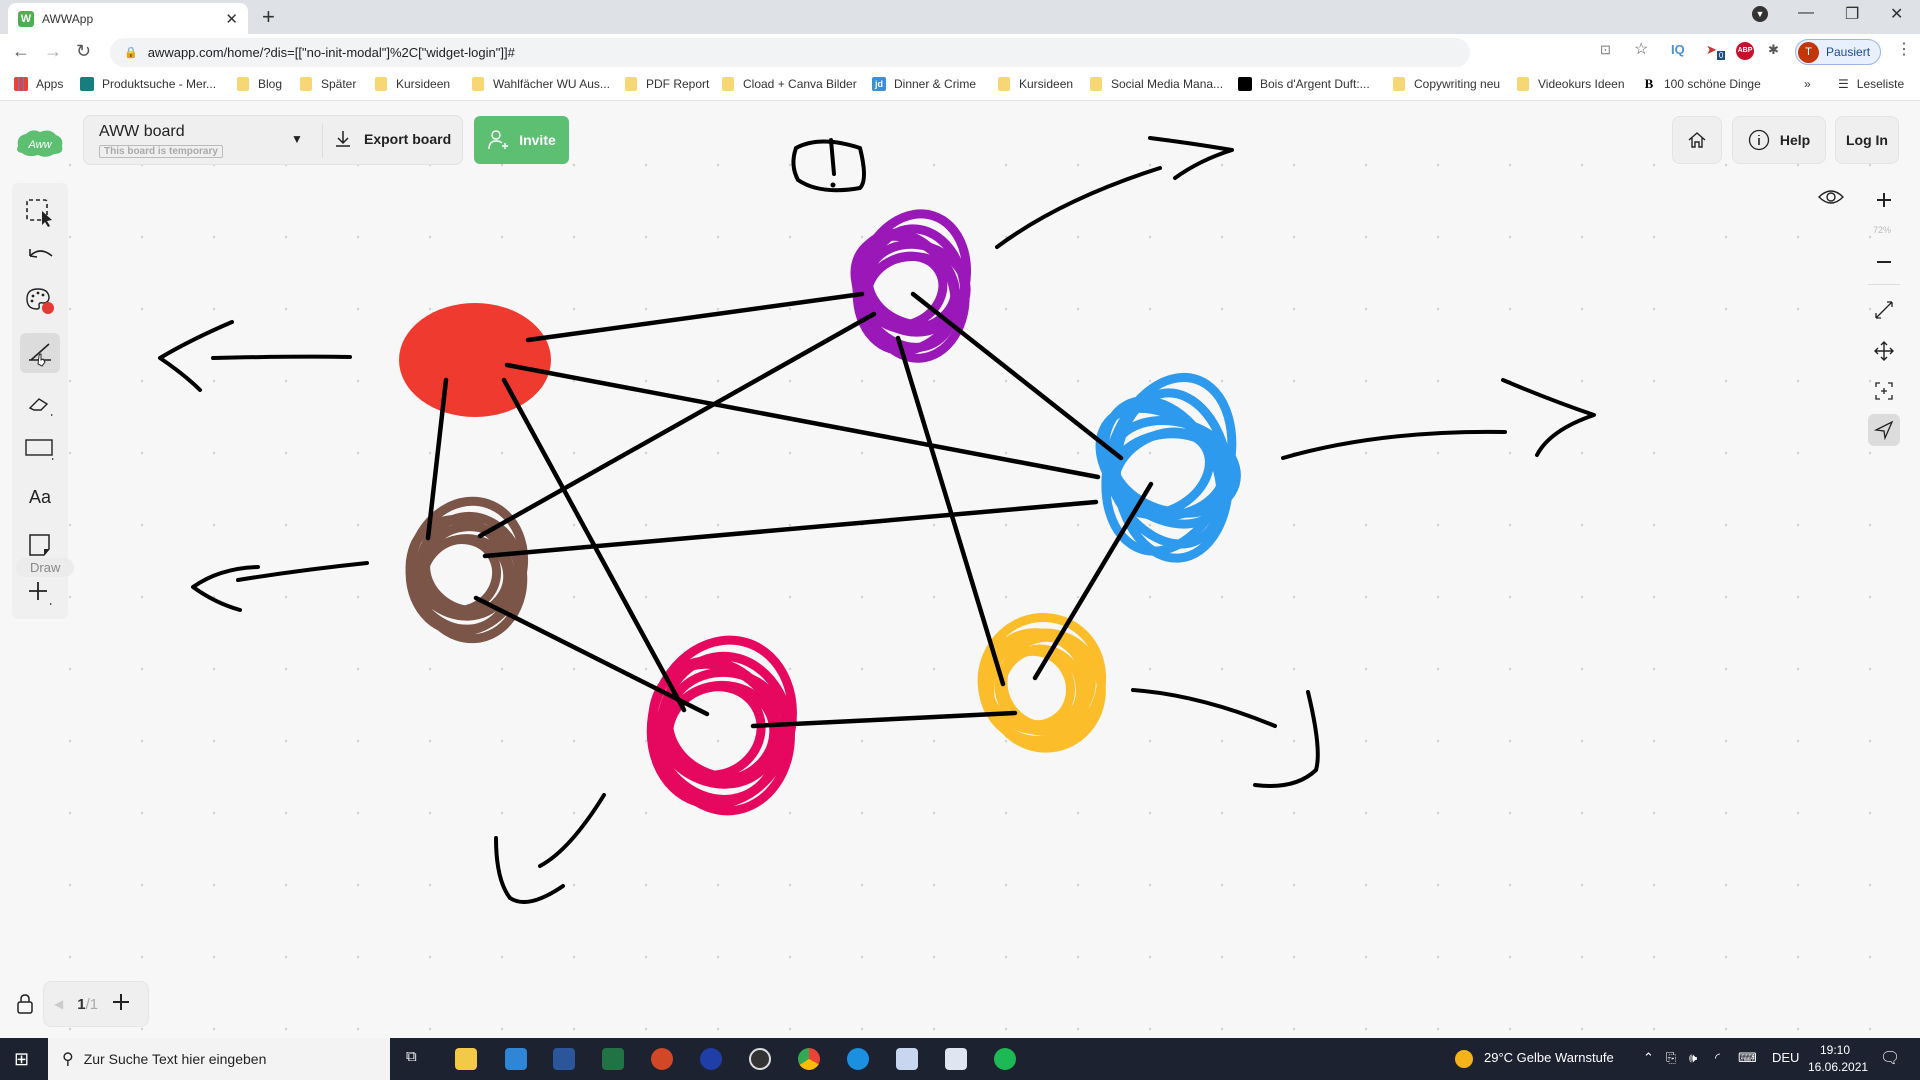 The height and width of the screenshot is (1080, 1920). What do you see at coordinates (1884, 351) in the screenshot?
I see `pan-button` at bounding box center [1884, 351].